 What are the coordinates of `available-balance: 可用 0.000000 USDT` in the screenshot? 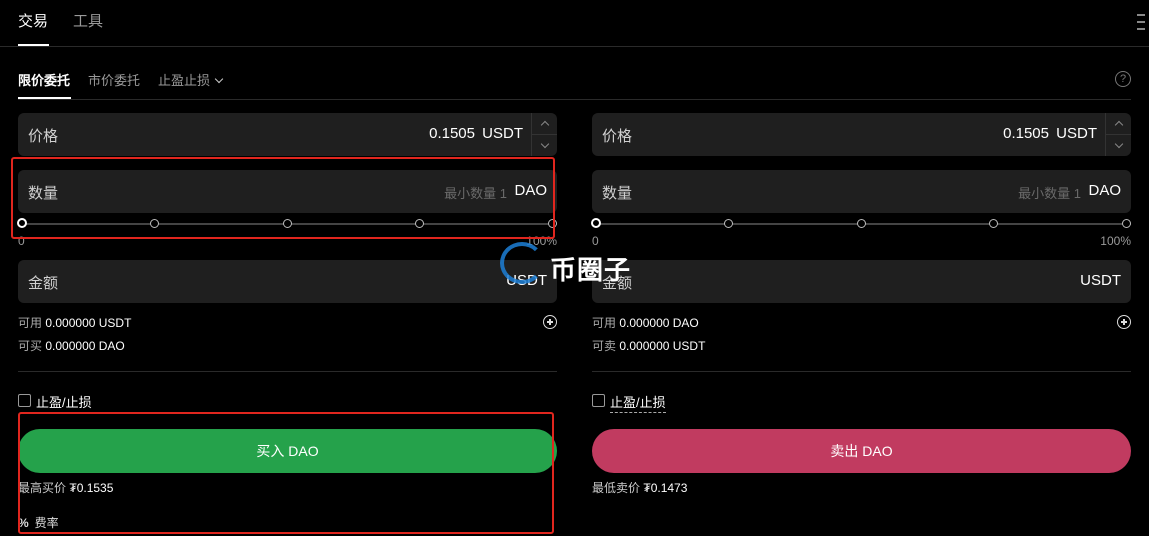 It's located at (74, 322).